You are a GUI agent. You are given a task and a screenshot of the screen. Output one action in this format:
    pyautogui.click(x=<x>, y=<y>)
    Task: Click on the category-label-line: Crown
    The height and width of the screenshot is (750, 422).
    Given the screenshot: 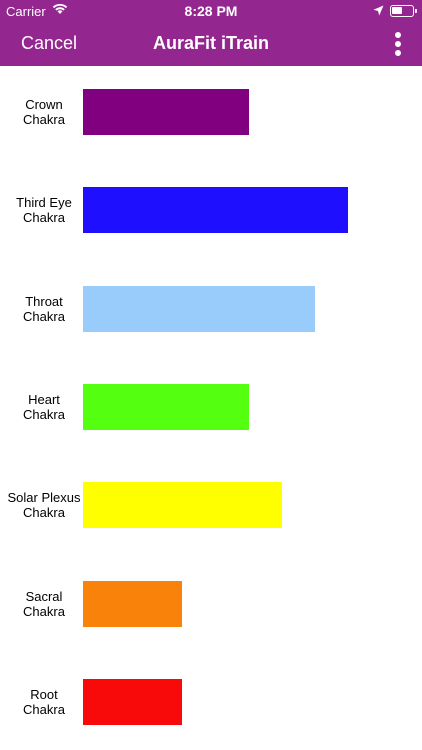 What is the action you would take?
    pyautogui.click(x=44, y=104)
    